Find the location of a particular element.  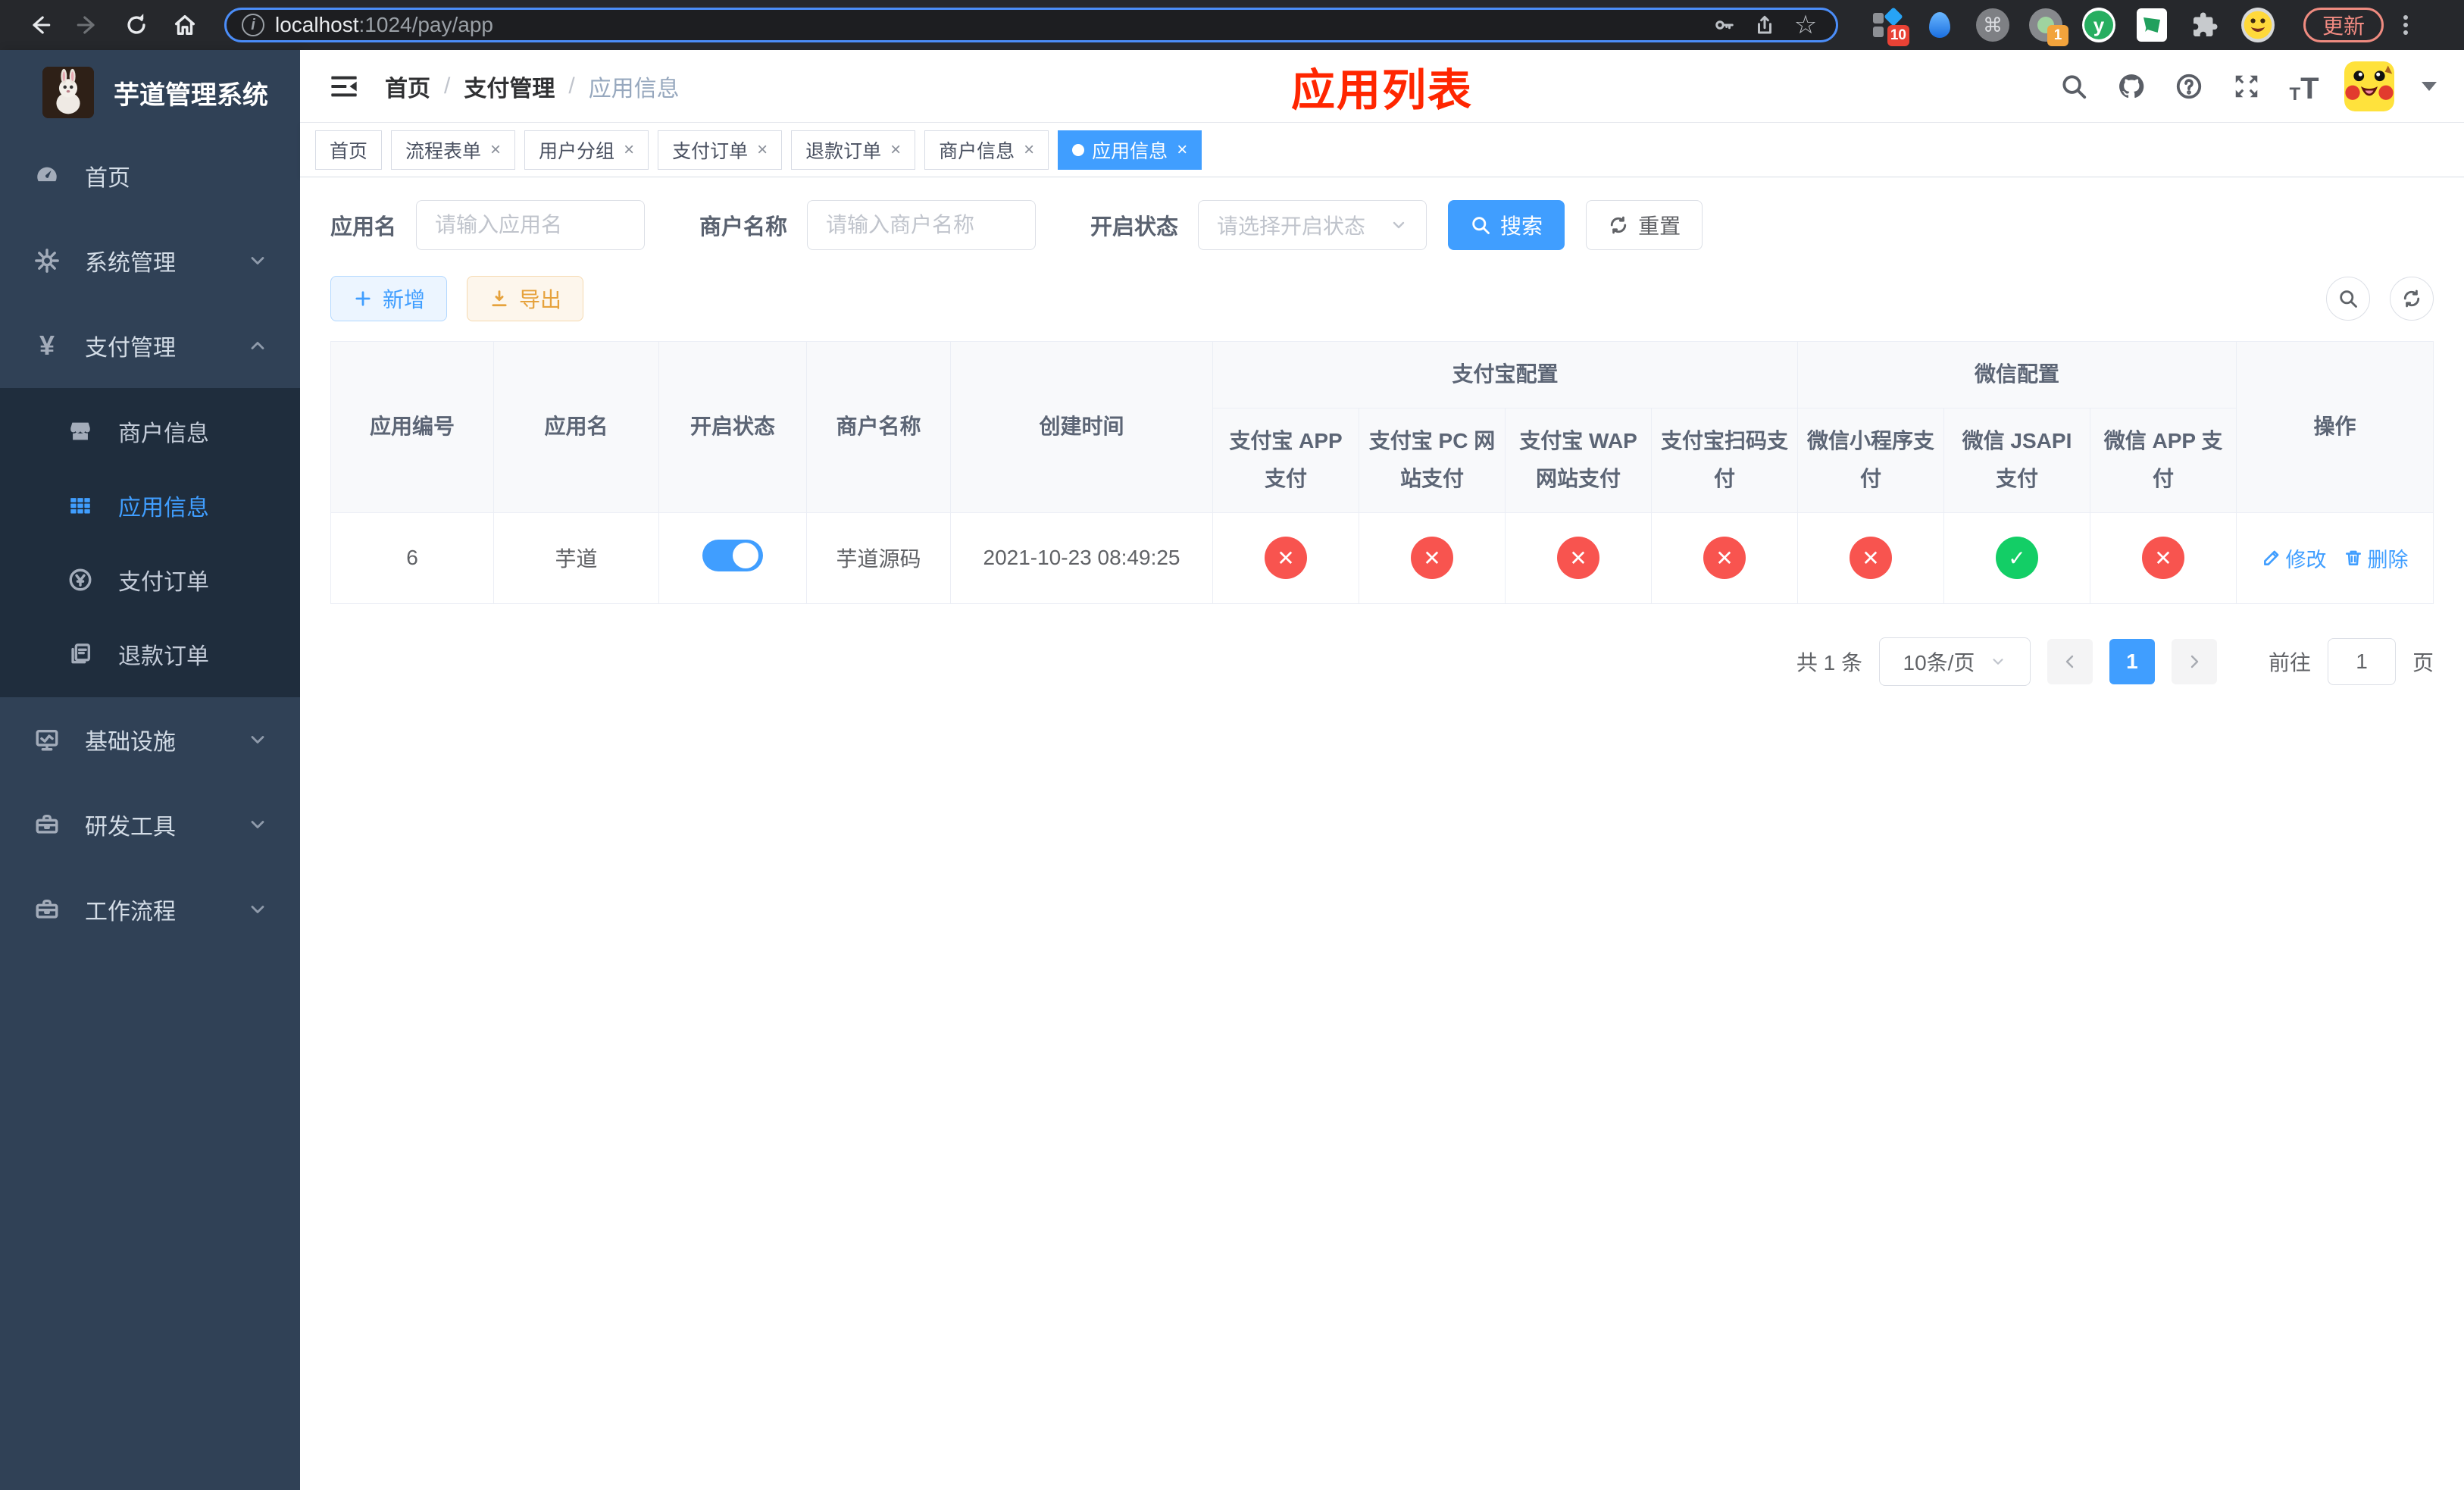

chevron-left-icon is located at coordinates (2069, 661).